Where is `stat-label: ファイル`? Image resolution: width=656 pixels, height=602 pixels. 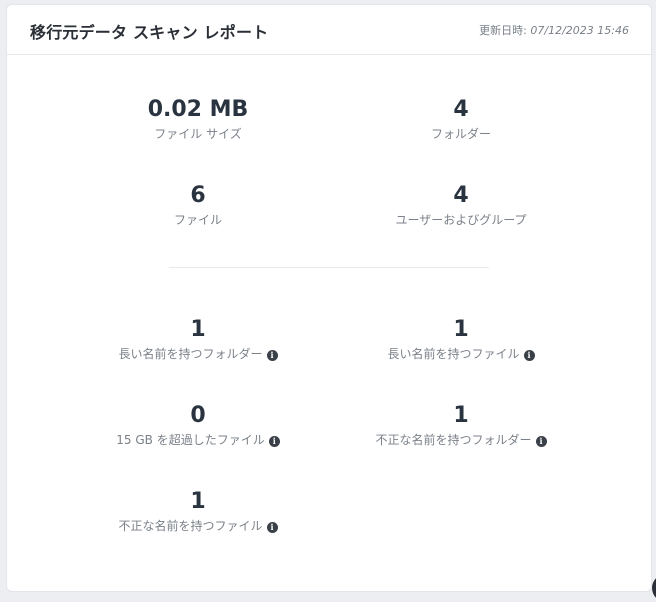 stat-label: ファイル is located at coordinates (197, 220).